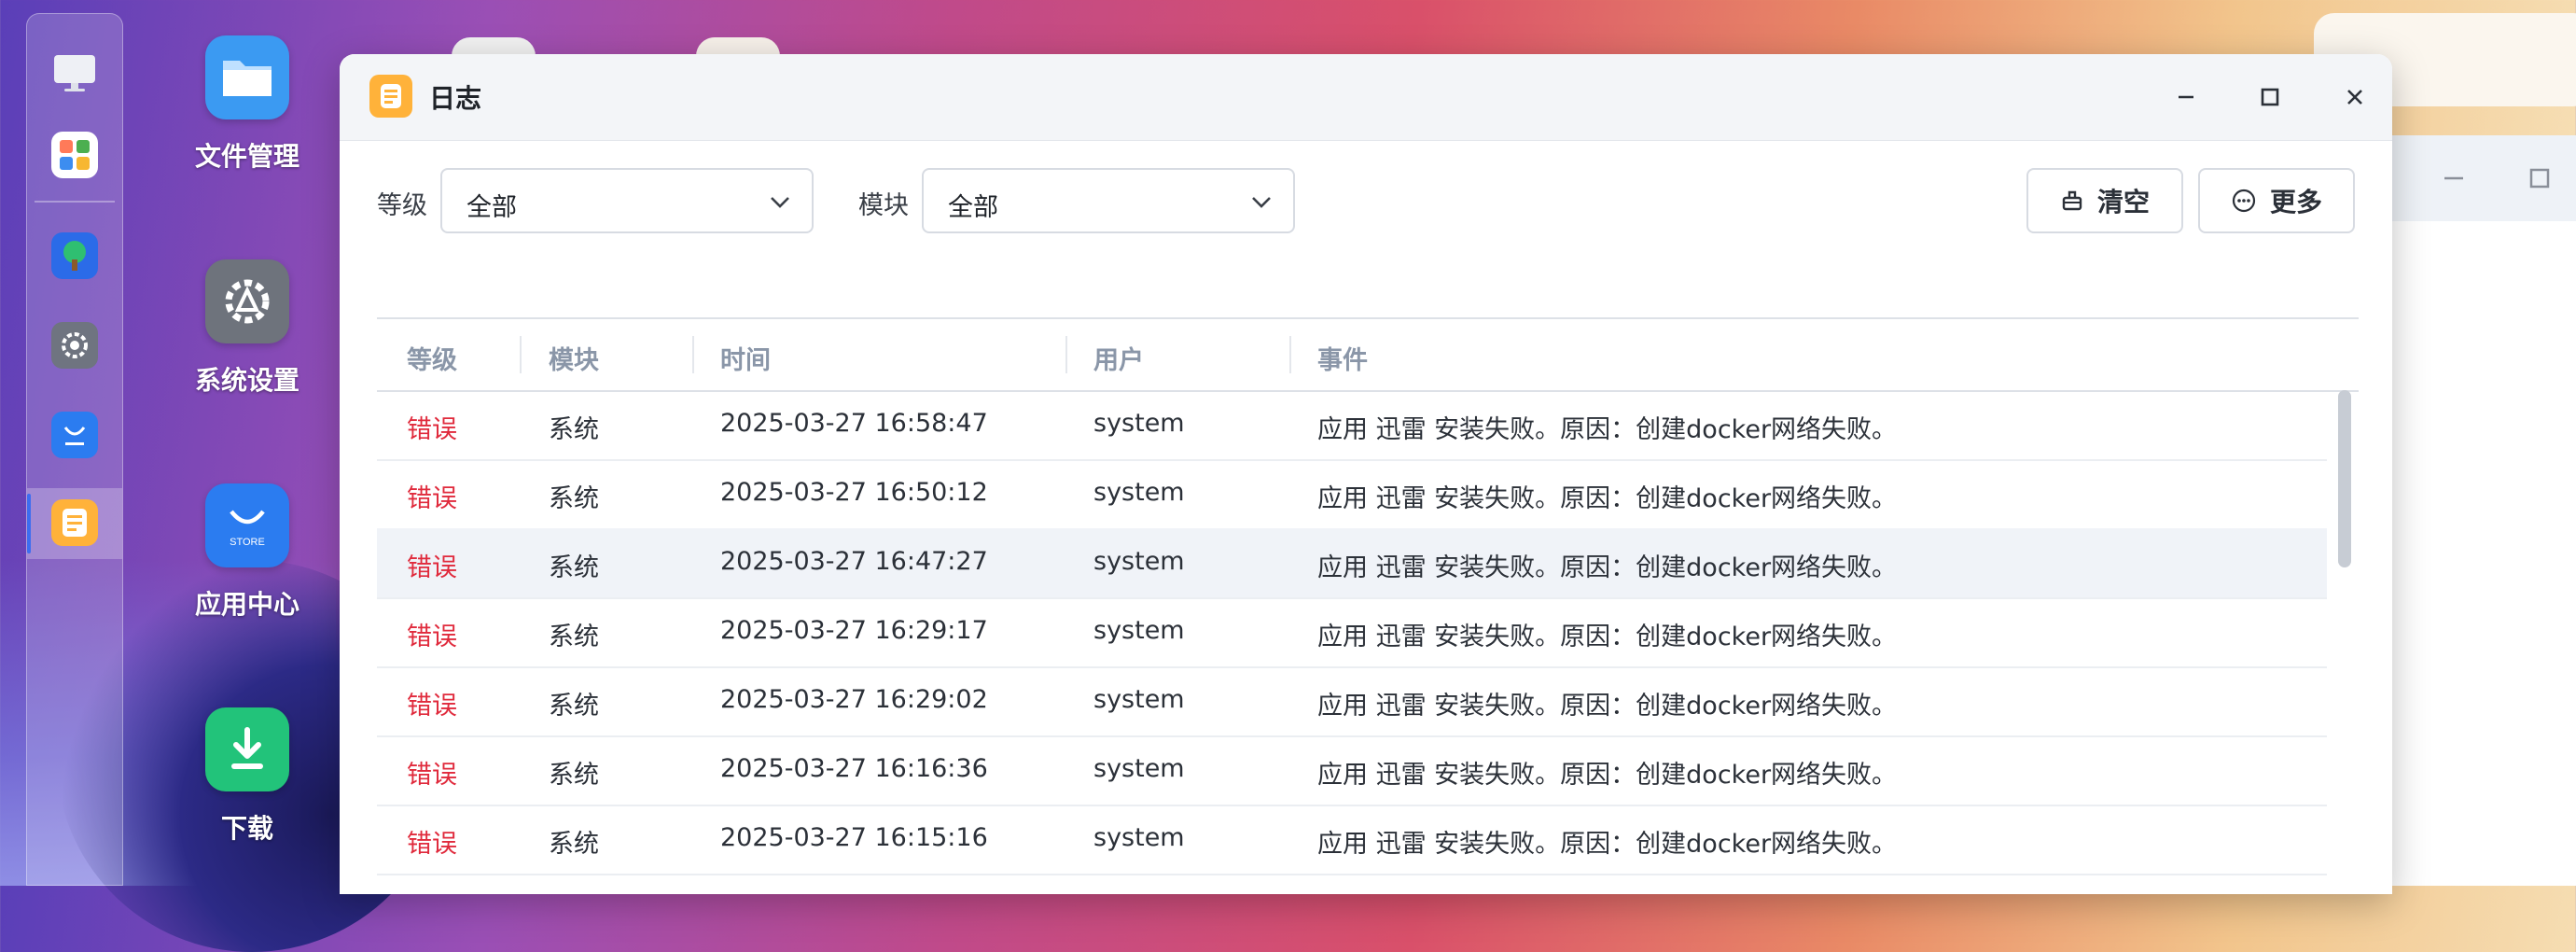  Describe the element at coordinates (745, 358) in the screenshot. I see `column-header-time: 时间` at that location.